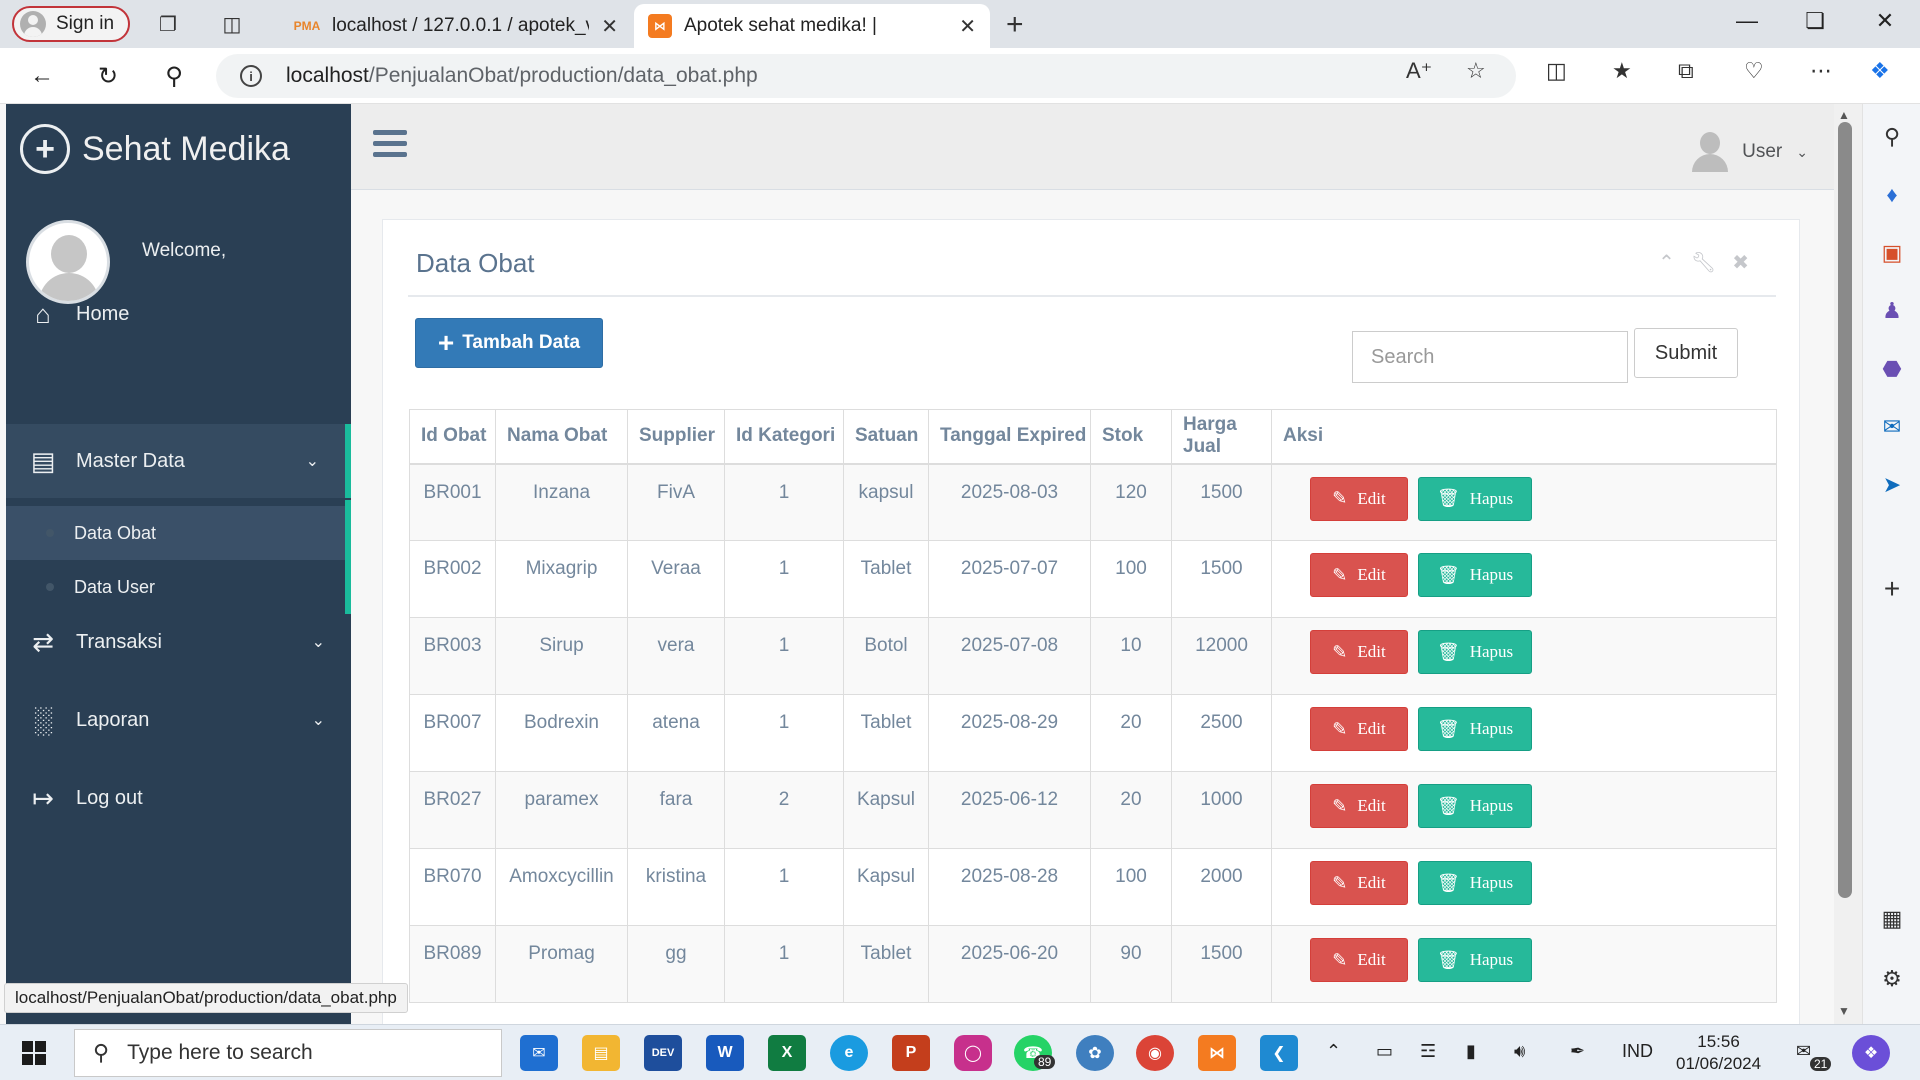 The image size is (1920, 1080). I want to click on favorites-icon: ★, so click(1622, 71).